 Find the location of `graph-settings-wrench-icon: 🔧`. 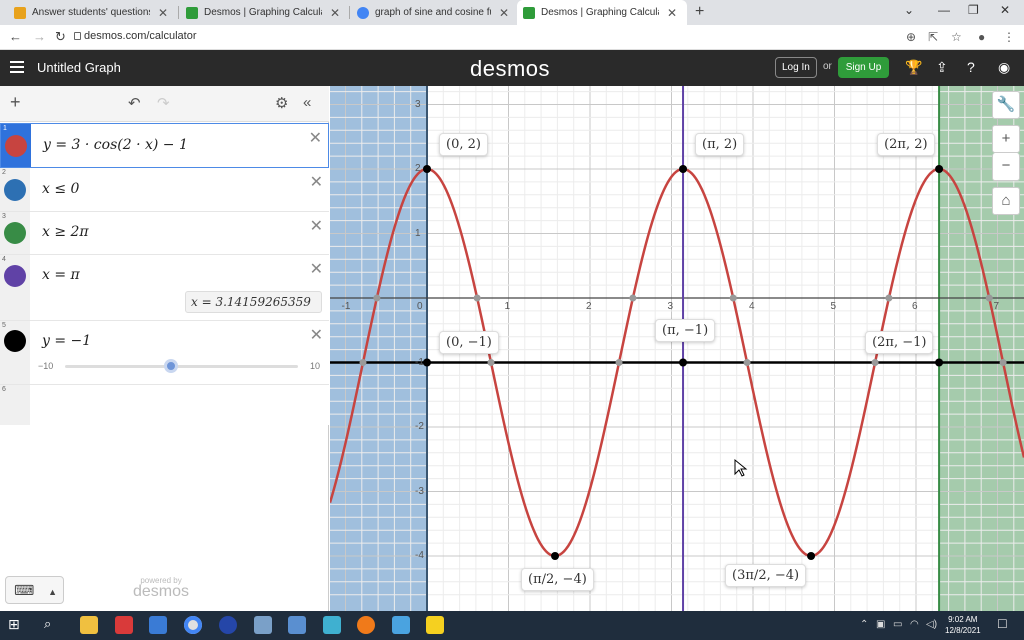

graph-settings-wrench-icon: 🔧 is located at coordinates (1006, 105).